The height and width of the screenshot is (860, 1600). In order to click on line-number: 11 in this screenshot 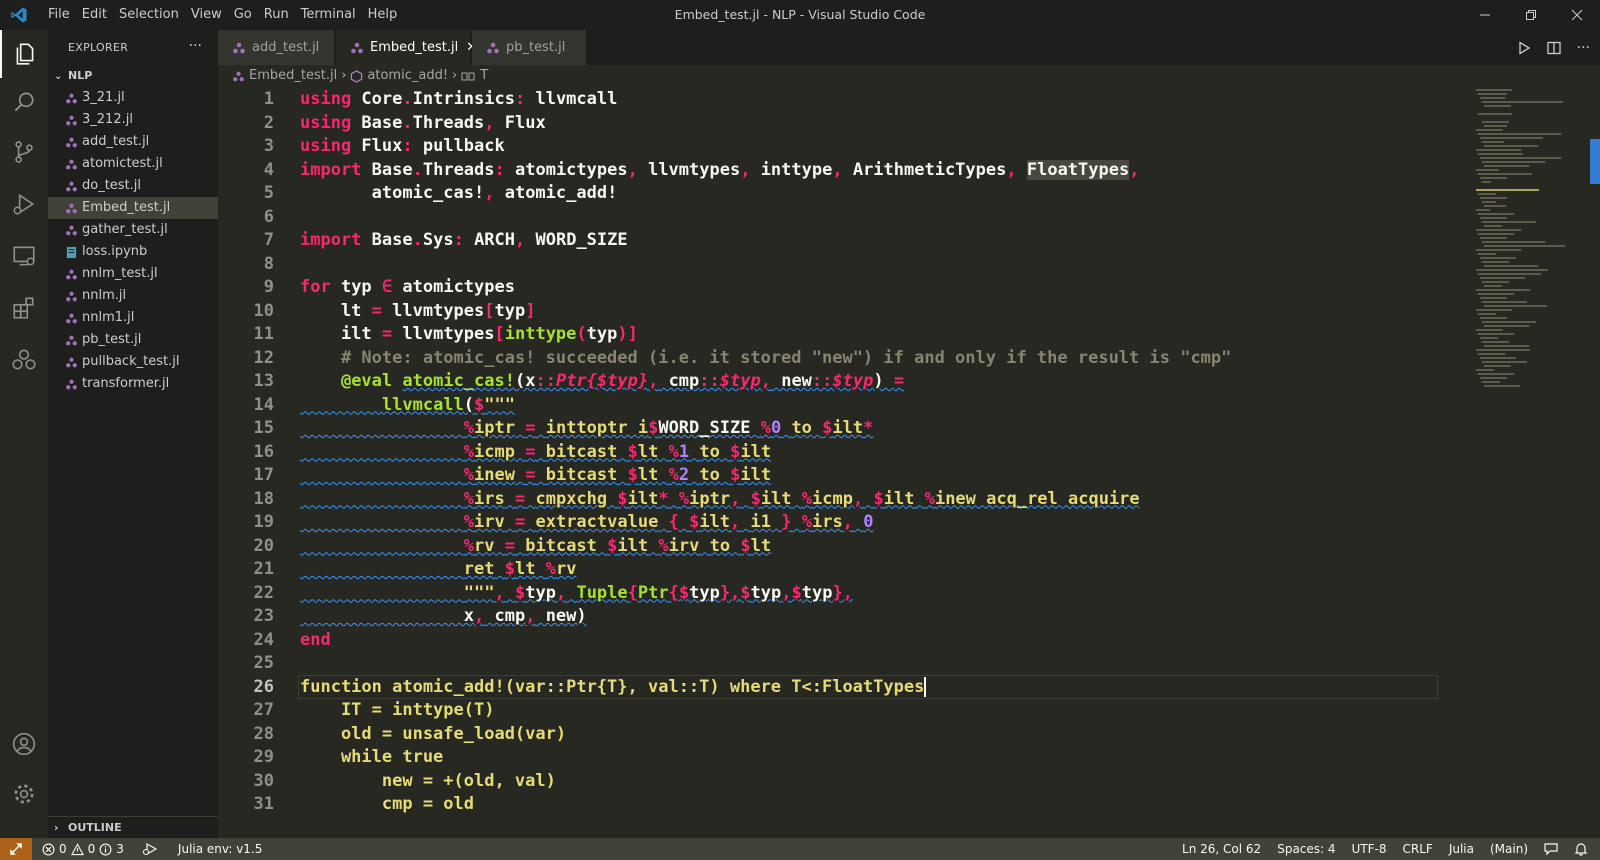, I will do `click(263, 334)`.